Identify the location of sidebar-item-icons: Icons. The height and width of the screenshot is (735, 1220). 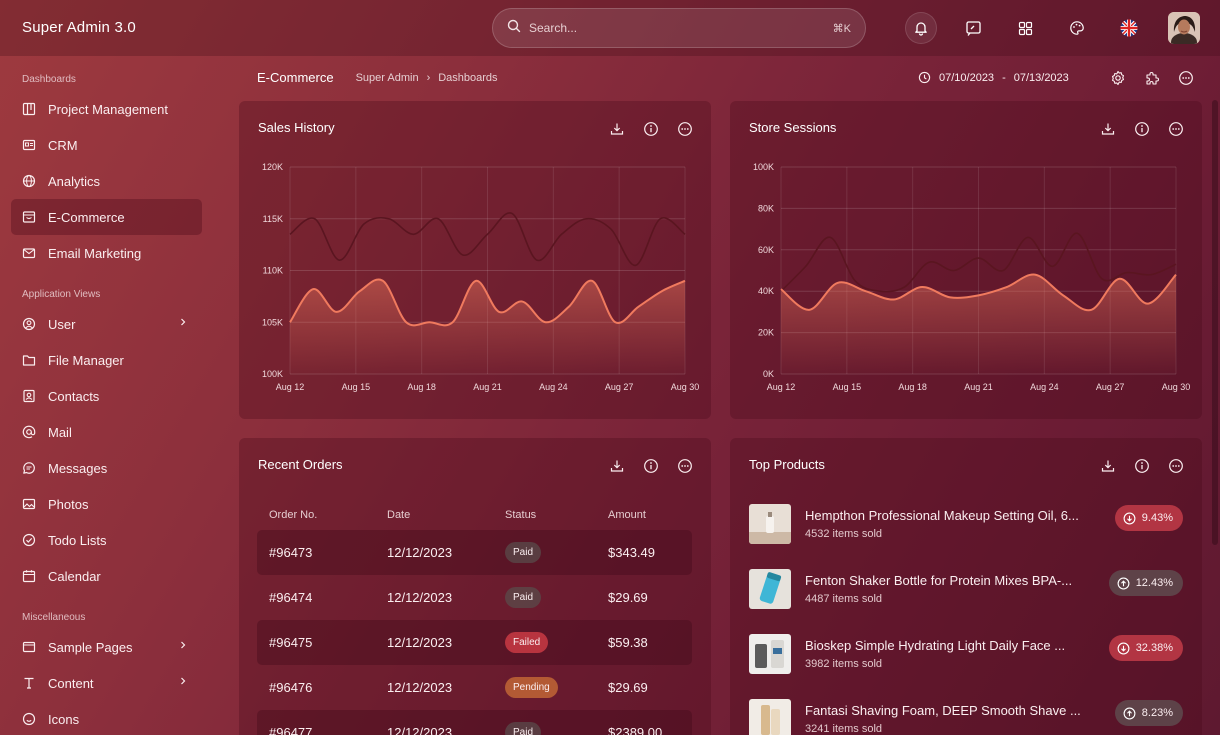
(106, 718).